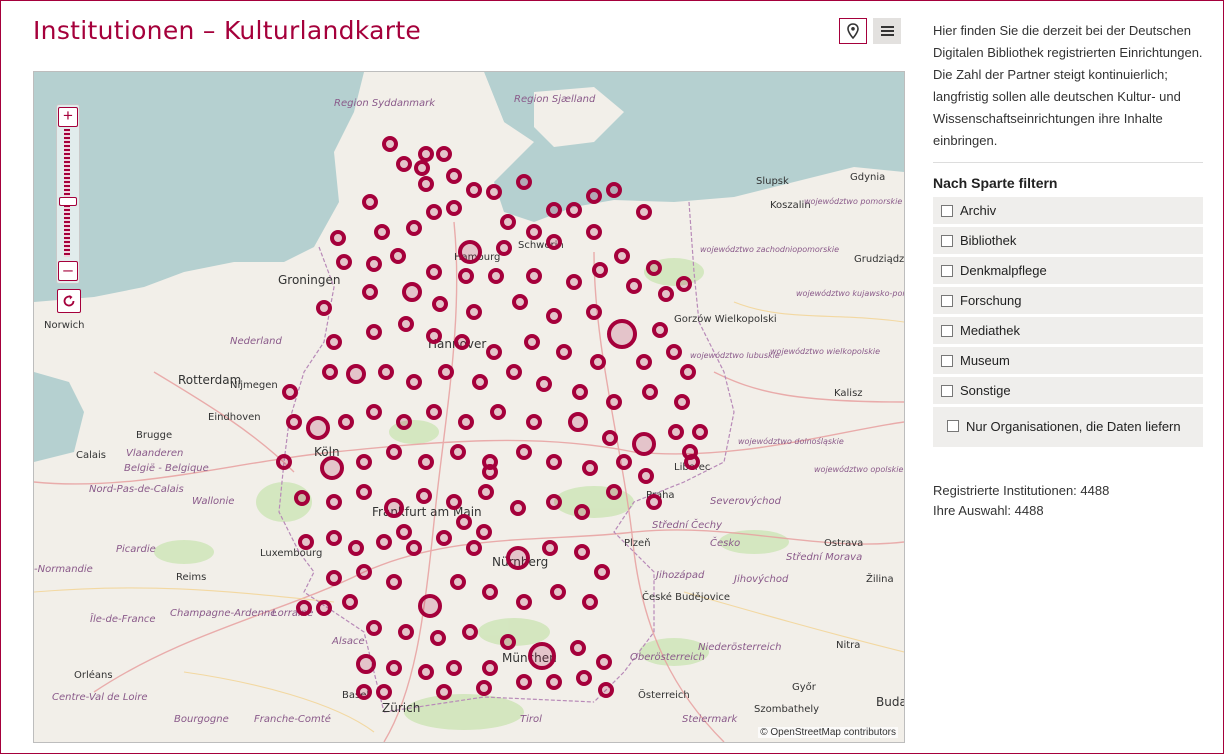 The image size is (1224, 754). Describe the element at coordinates (292, 719) in the screenshot. I see `map-label: Franche-Comté` at that location.